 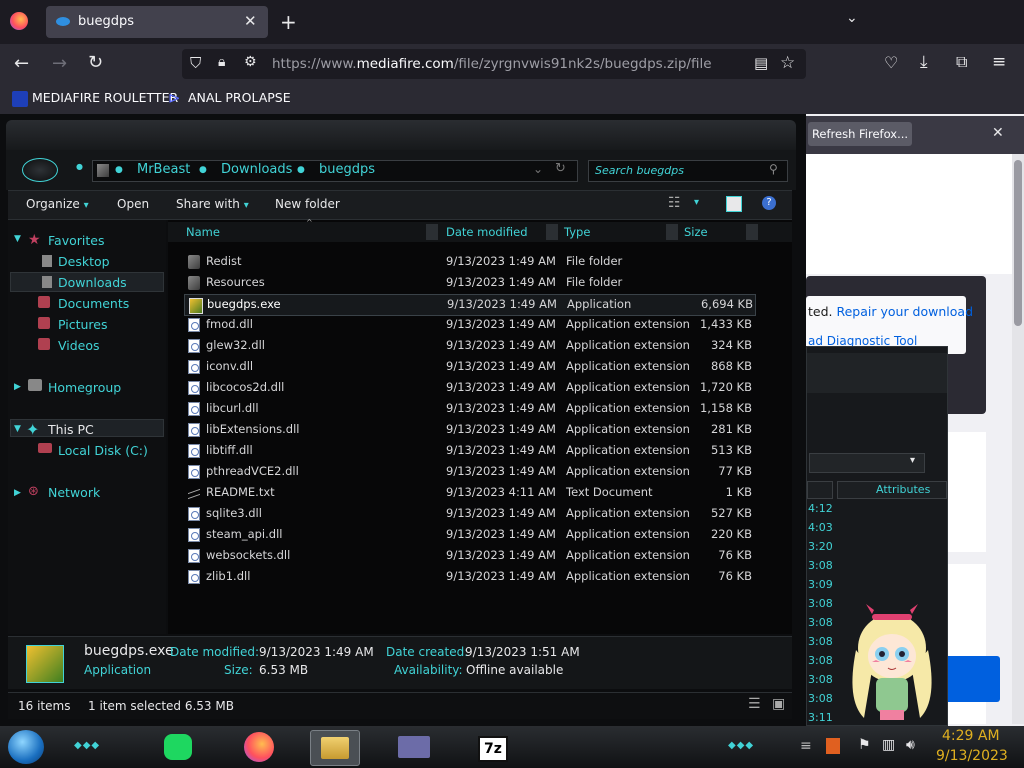 What do you see at coordinates (469, 262) in the screenshot?
I see `file-row: Redist 9/13/2023 1:49 AM File folder` at bounding box center [469, 262].